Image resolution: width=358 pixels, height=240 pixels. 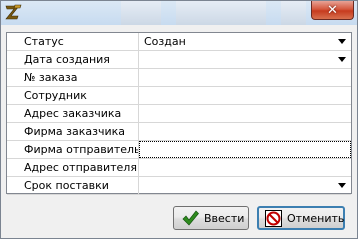 What do you see at coordinates (316, 218) in the screenshot?
I see `cancel-button-label: Отменить` at bounding box center [316, 218].